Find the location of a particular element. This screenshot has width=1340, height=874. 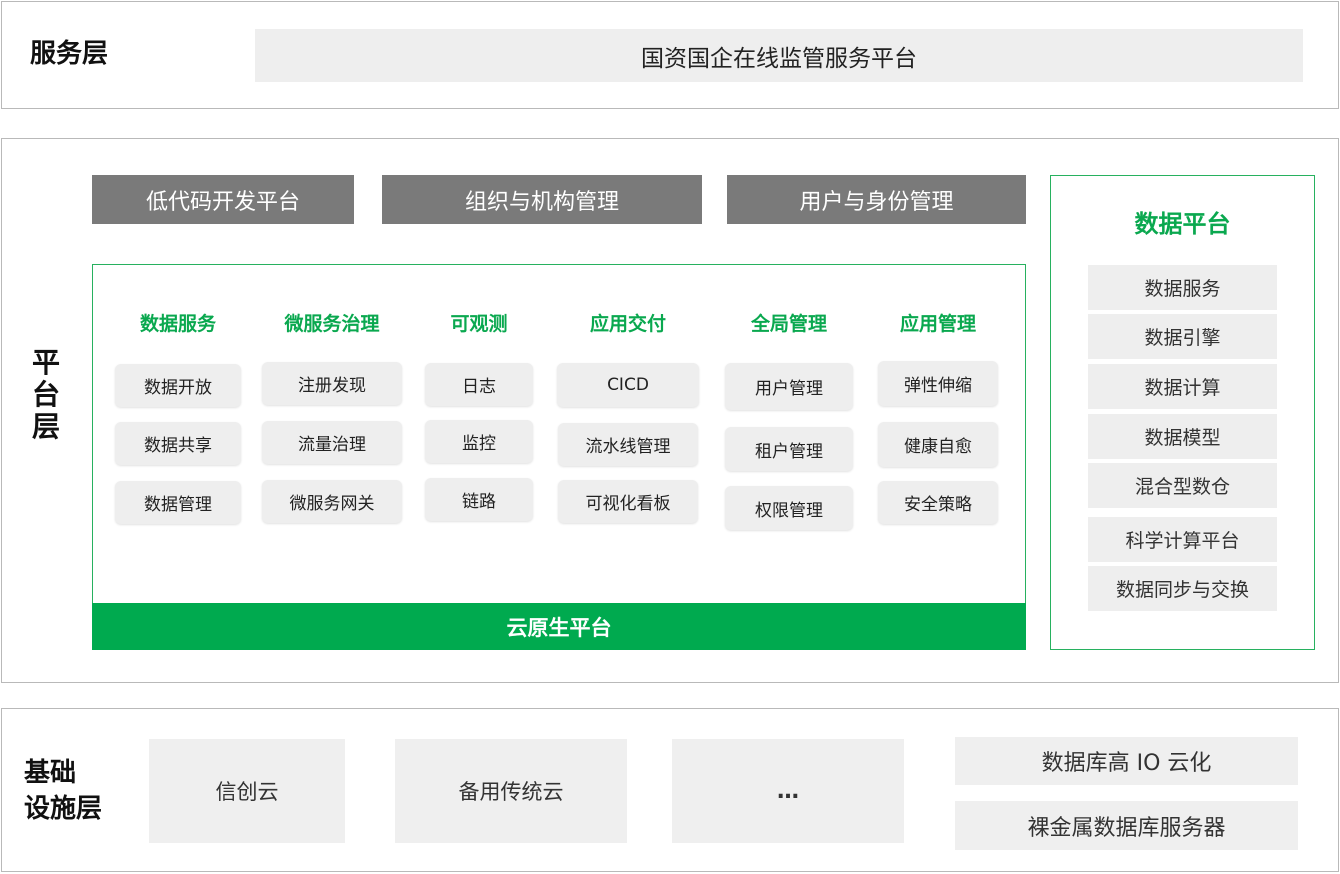

item-user-management: 用户管理 is located at coordinates (789, 386).